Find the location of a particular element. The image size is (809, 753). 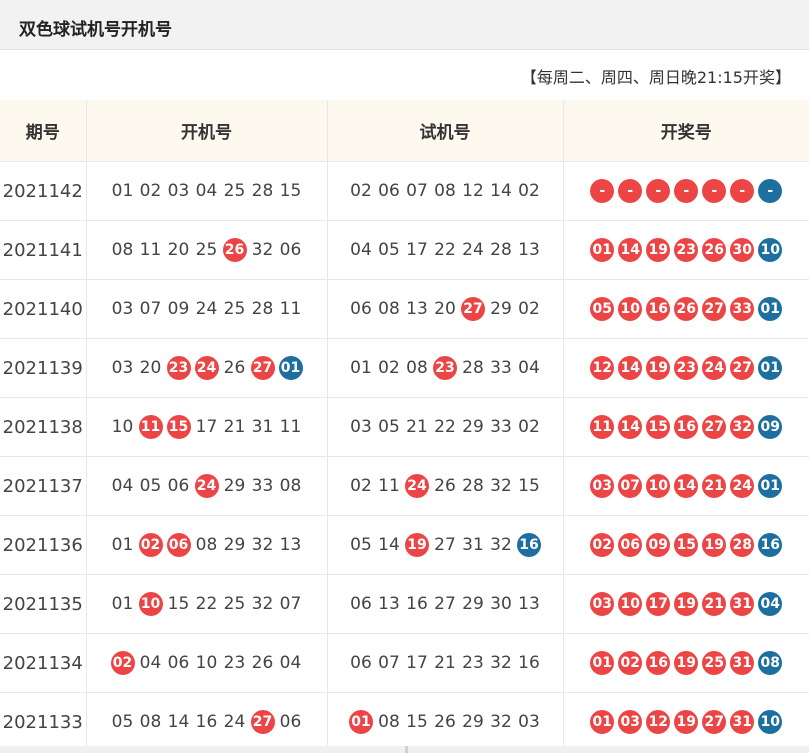

number: 32 is located at coordinates (501, 545).